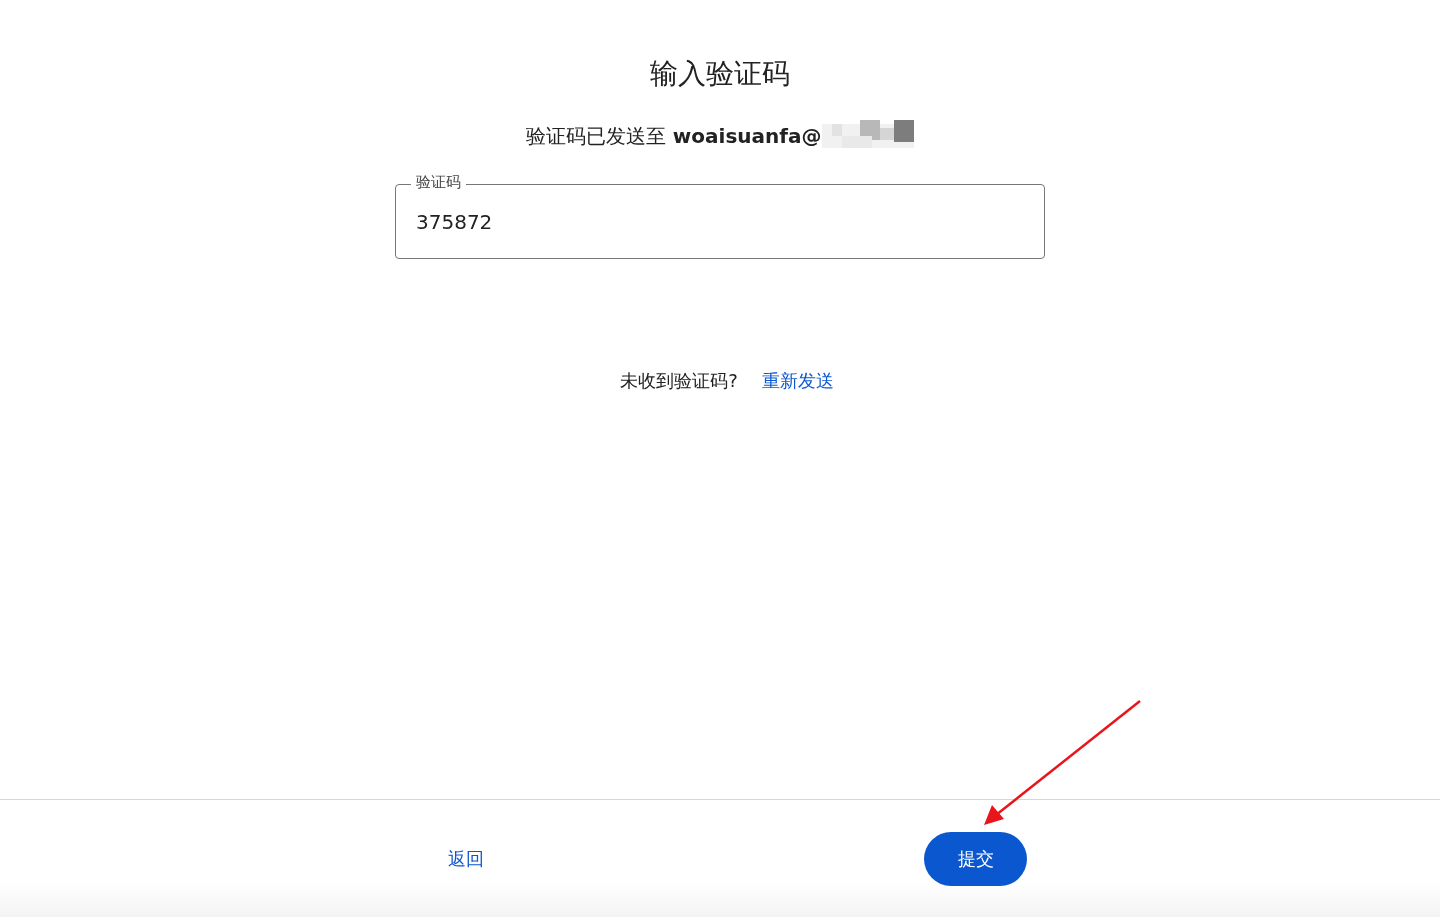  I want to click on resend-link: 重新发送, so click(797, 381).